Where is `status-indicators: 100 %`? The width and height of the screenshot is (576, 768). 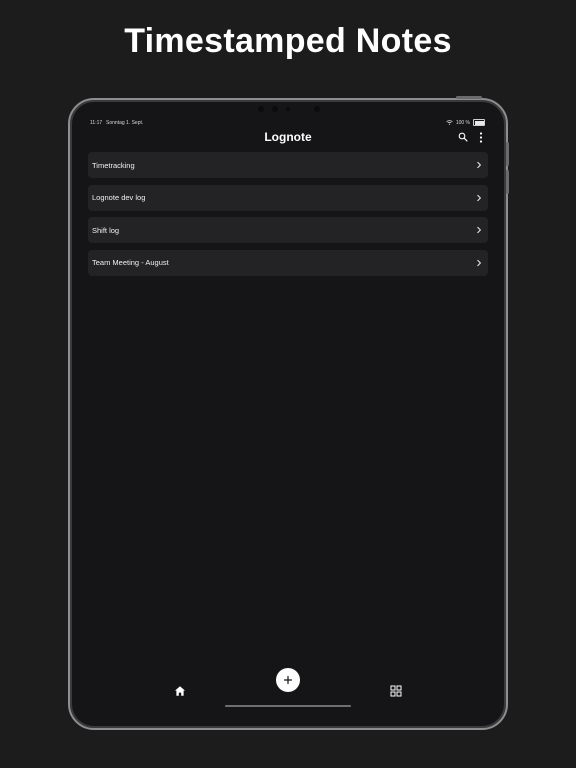
status-indicators: 100 % is located at coordinates (465, 122).